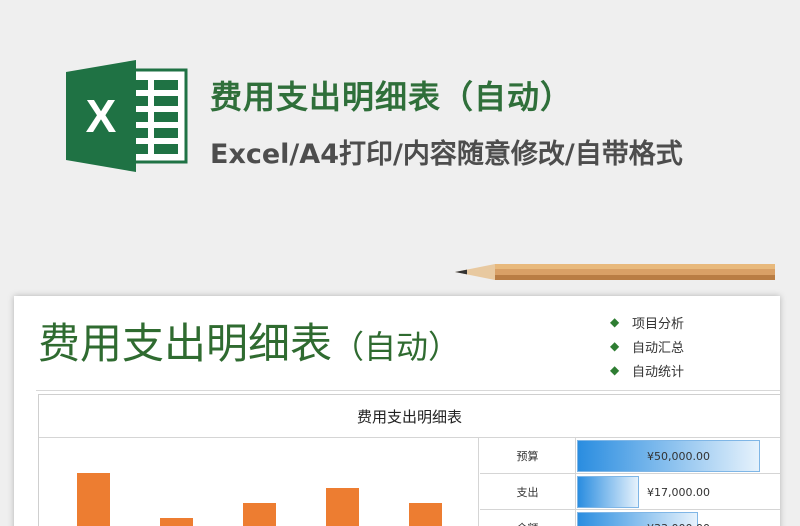 The height and width of the screenshot is (526, 800). I want to click on promo-title: 费用支出明细表（自动）, so click(392, 97).